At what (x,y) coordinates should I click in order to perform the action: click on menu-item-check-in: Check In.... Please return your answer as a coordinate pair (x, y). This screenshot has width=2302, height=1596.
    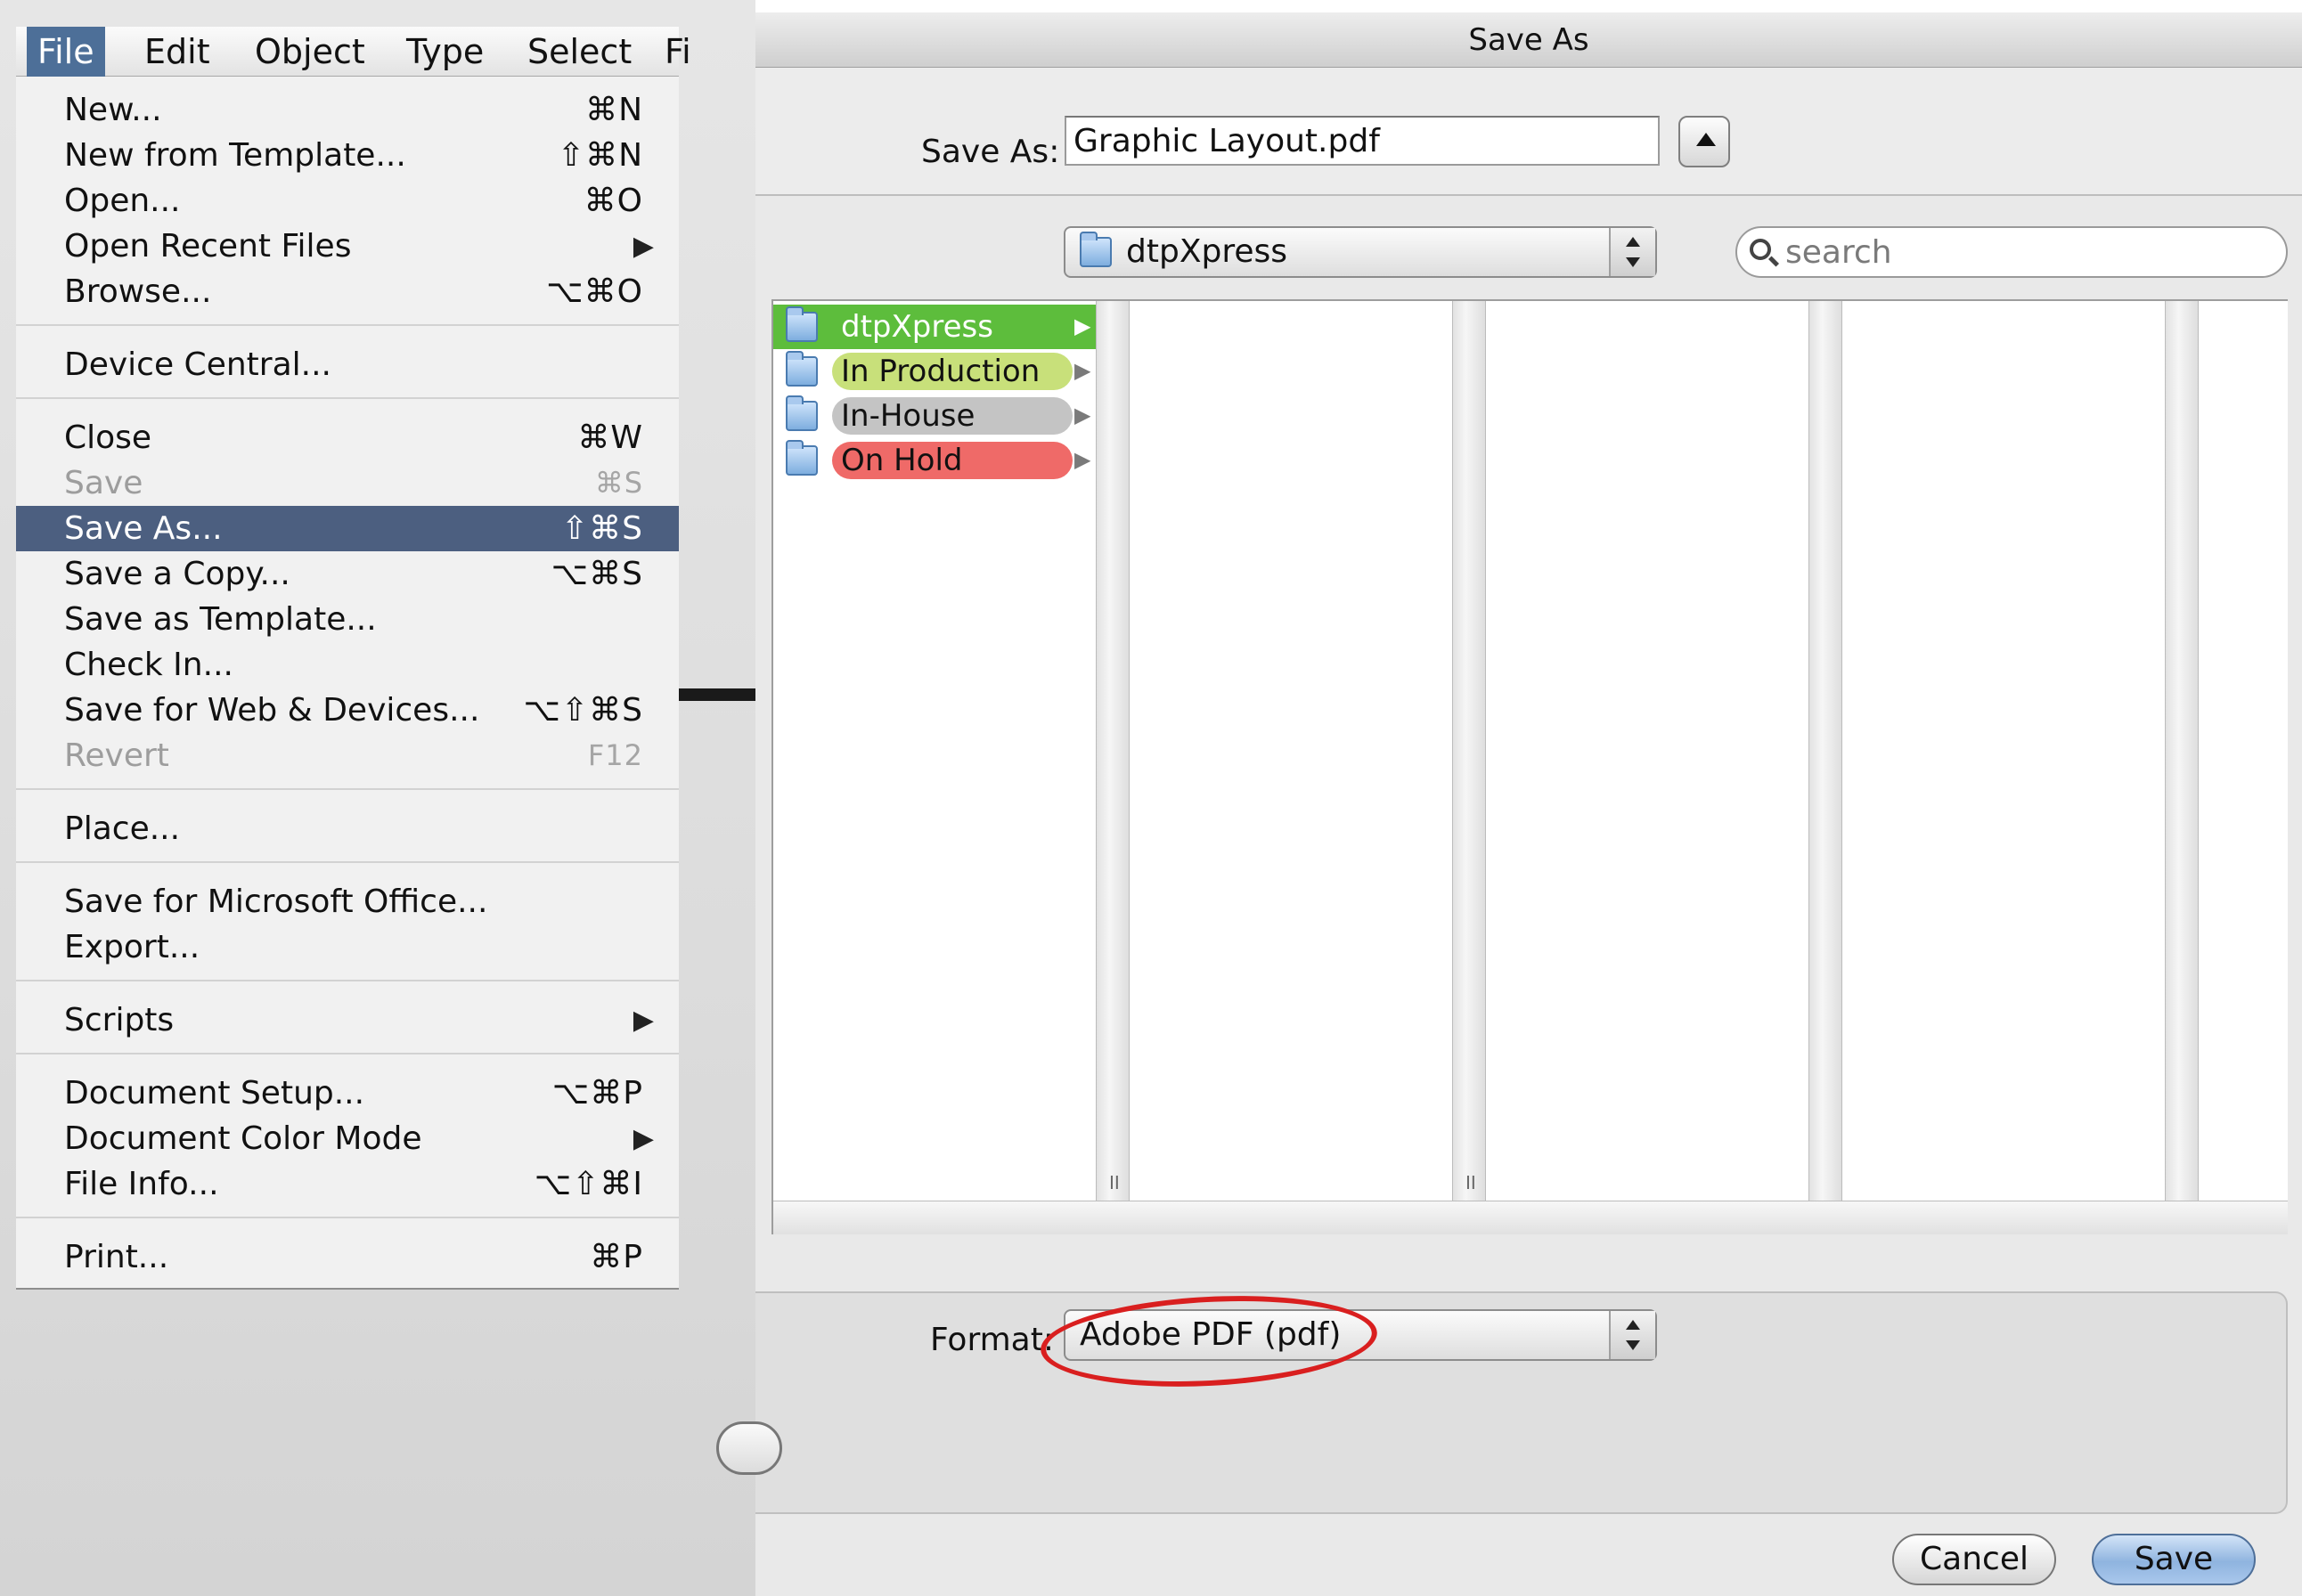
    Looking at the image, I should click on (347, 665).